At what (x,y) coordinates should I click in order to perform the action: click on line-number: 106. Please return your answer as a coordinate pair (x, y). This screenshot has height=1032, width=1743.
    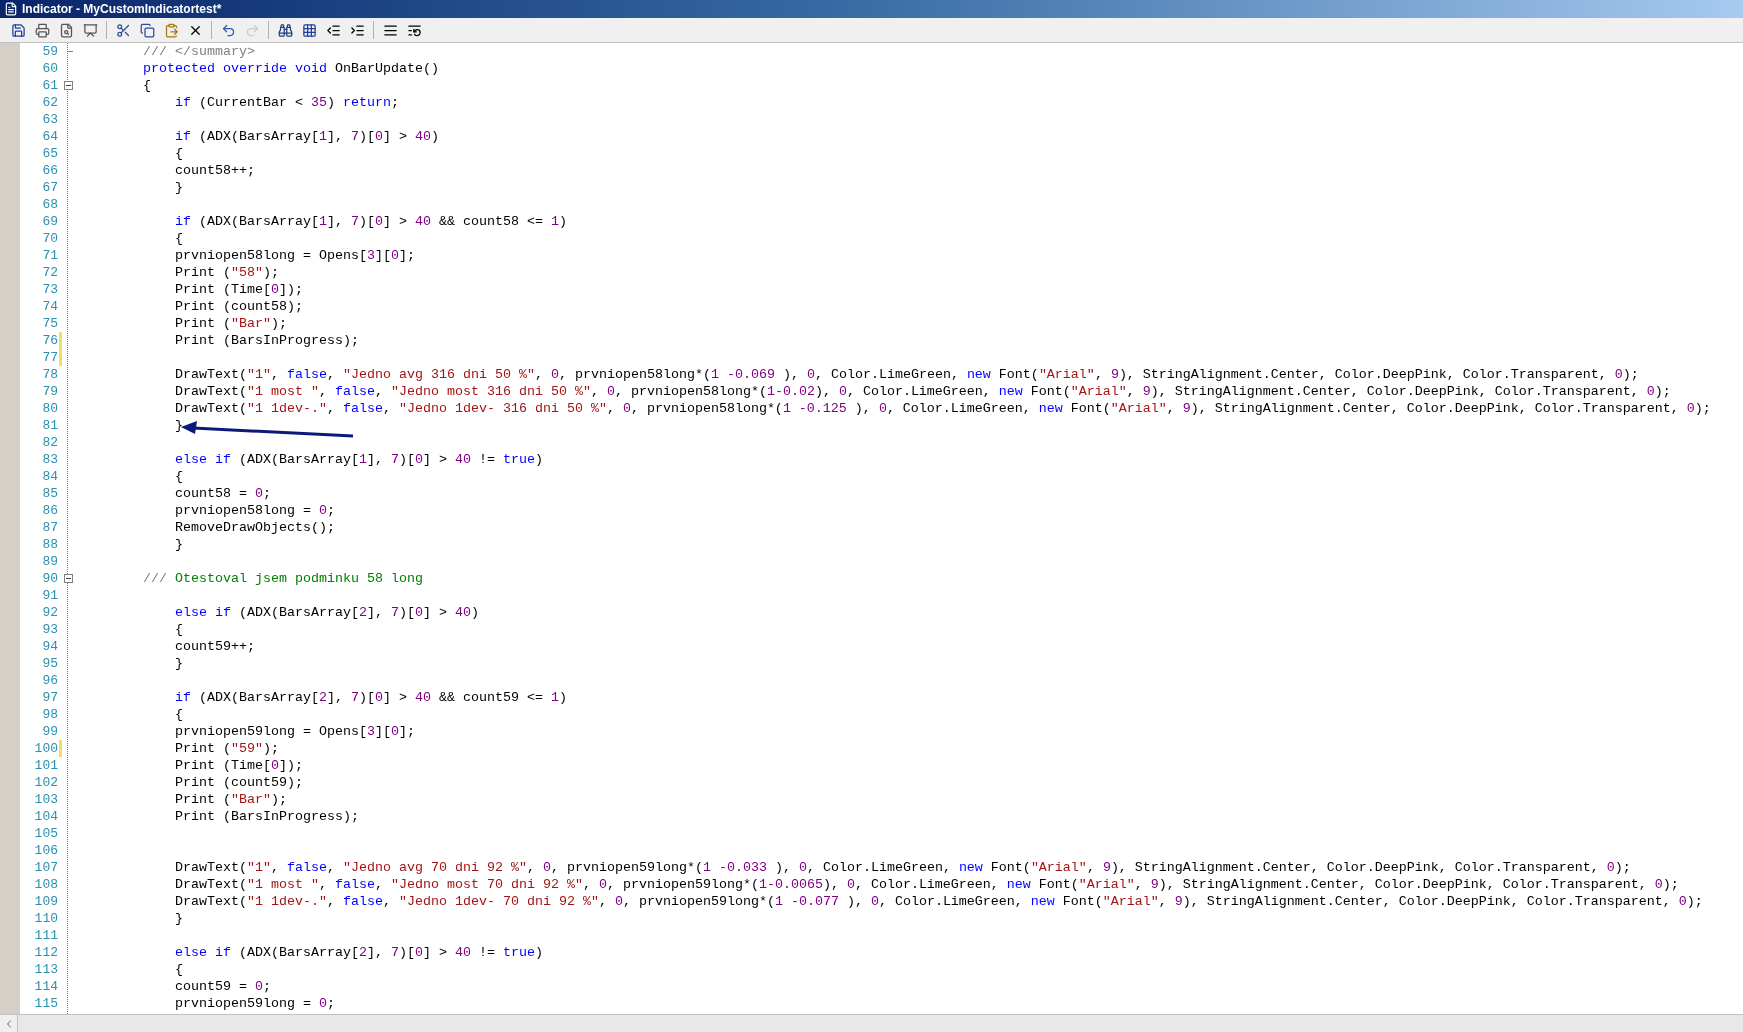
    Looking at the image, I should click on (45, 850).